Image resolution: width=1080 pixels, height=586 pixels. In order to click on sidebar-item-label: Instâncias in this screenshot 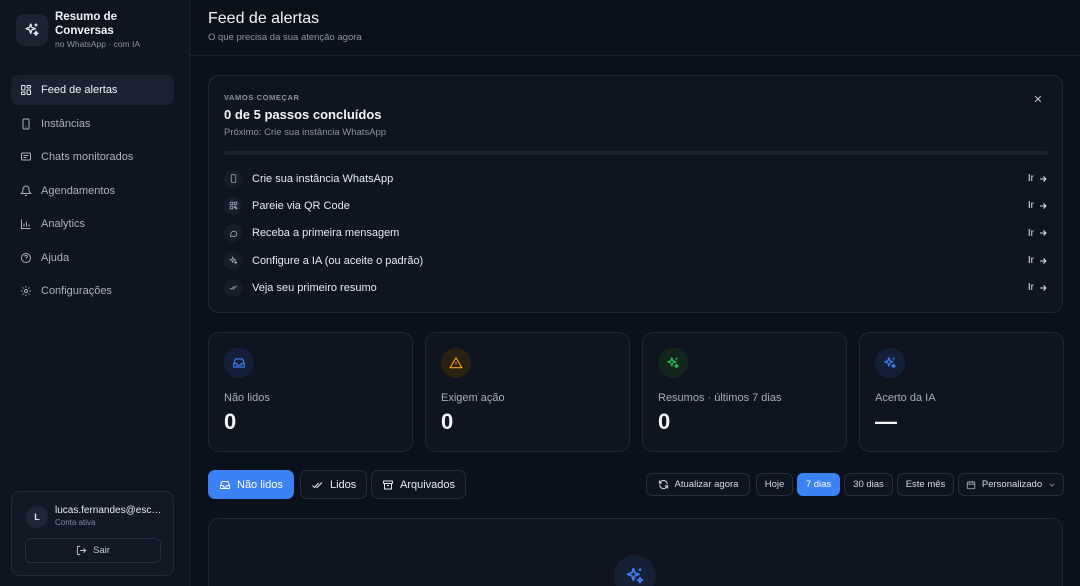, I will do `click(66, 123)`.